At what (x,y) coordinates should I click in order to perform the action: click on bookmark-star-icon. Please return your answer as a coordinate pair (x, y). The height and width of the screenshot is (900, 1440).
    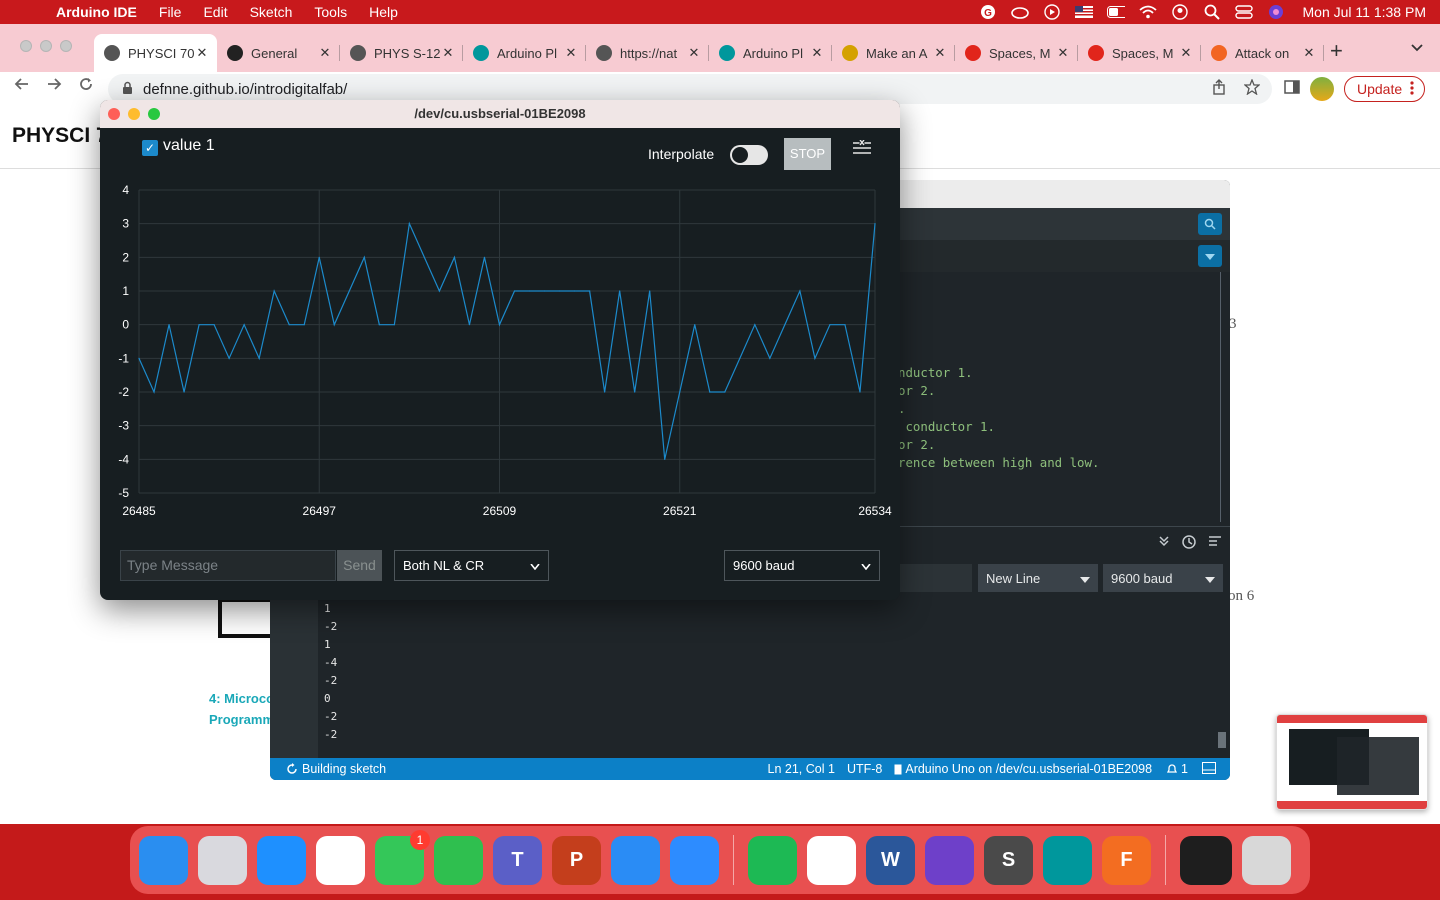
    Looking at the image, I should click on (1252, 88).